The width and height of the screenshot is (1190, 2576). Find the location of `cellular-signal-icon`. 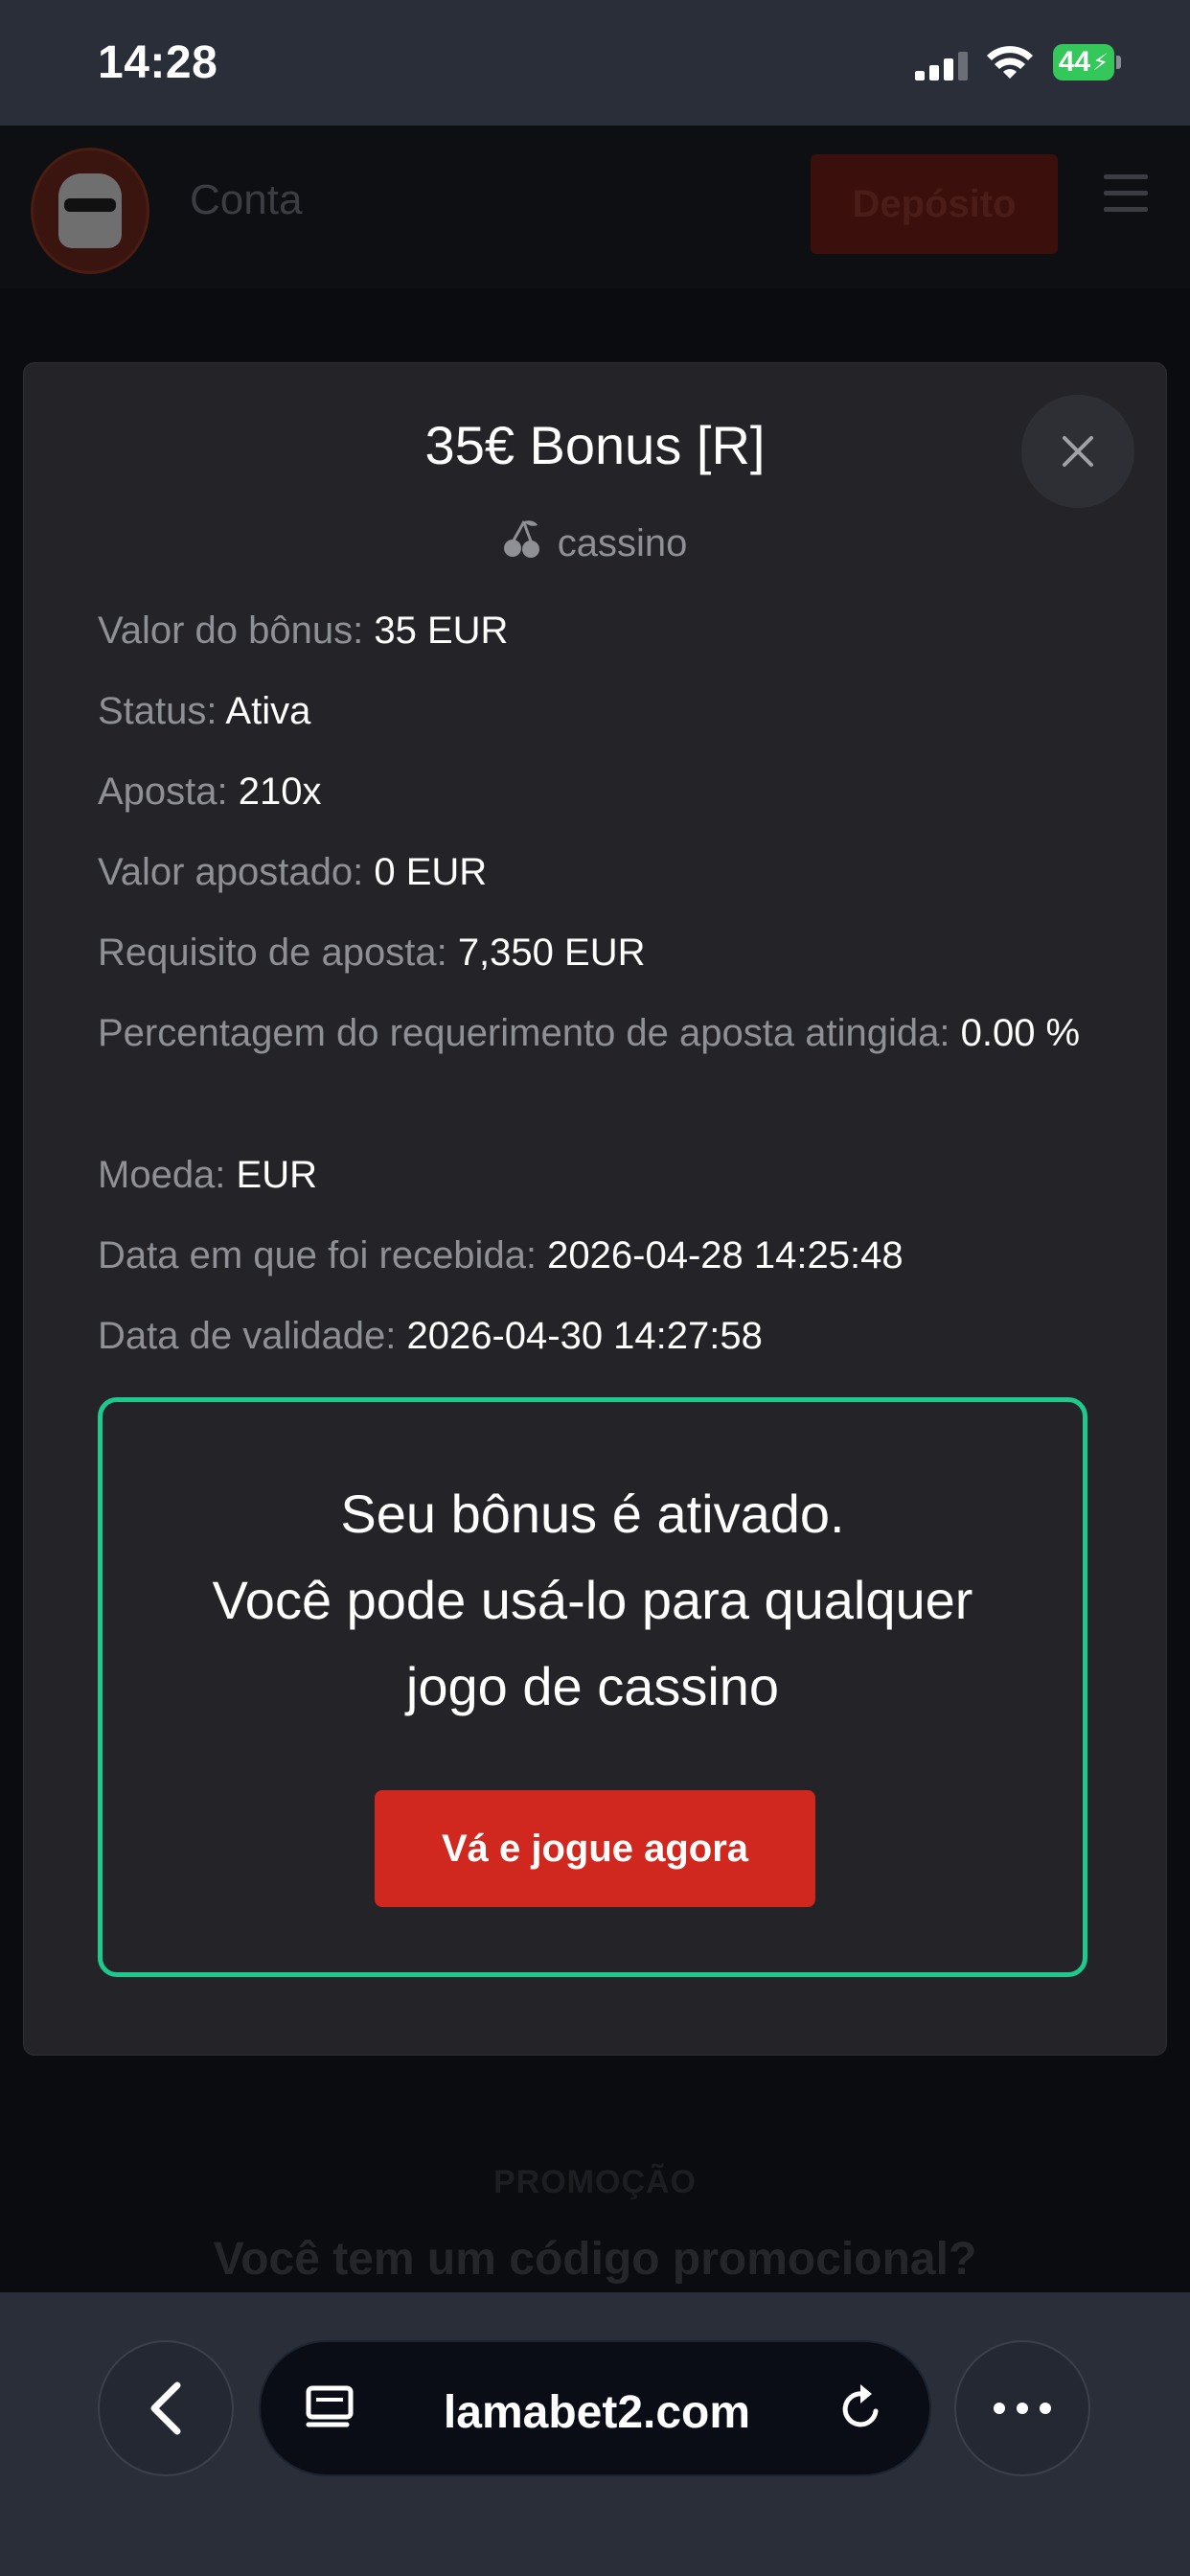

cellular-signal-icon is located at coordinates (942, 66).